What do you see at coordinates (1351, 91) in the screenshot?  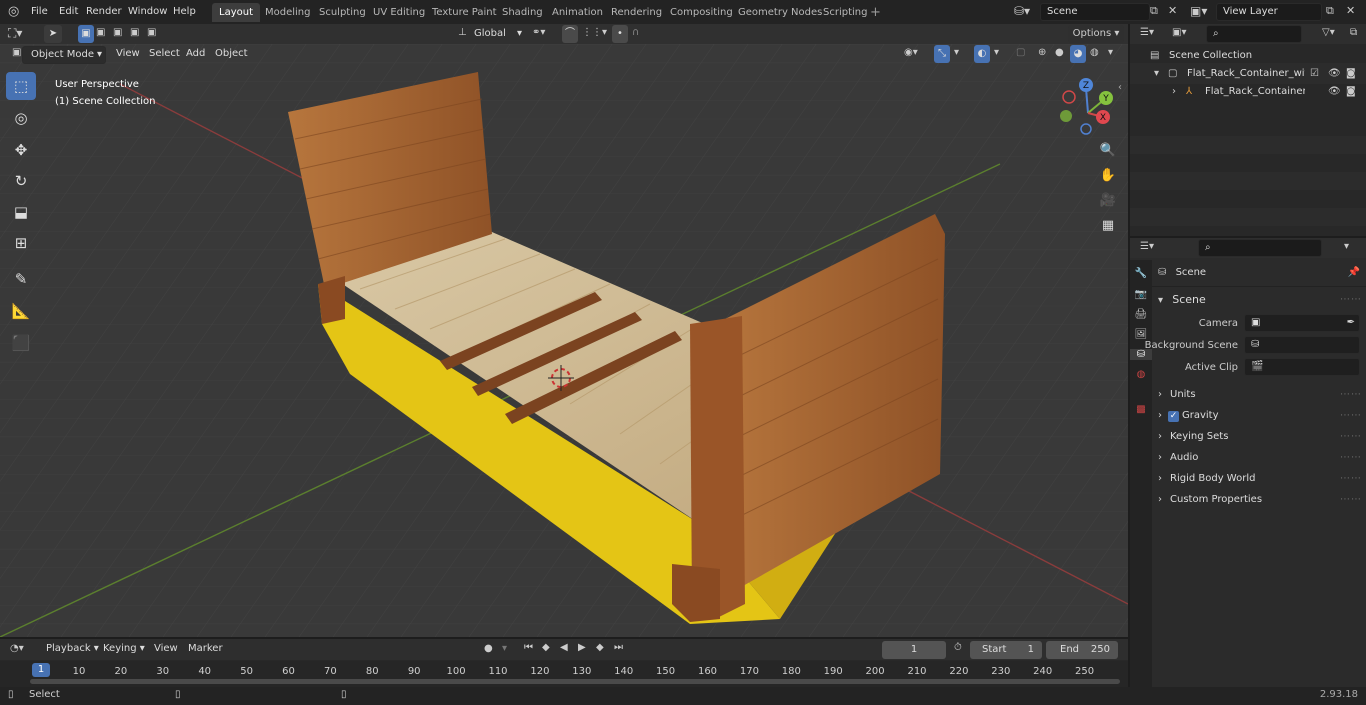 I see `object-camera-icon: ◙` at bounding box center [1351, 91].